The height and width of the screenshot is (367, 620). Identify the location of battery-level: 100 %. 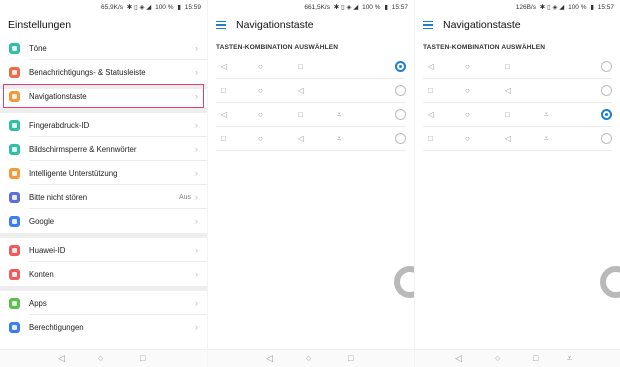
(164, 7).